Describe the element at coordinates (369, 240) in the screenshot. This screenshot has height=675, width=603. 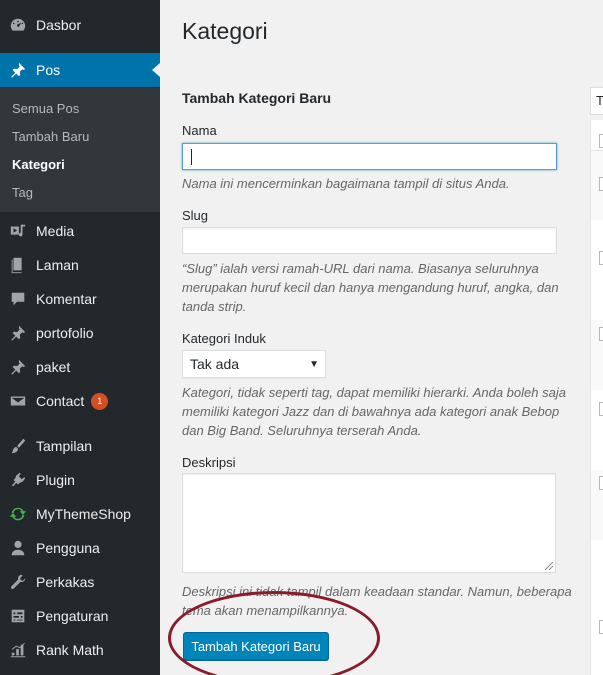
I see `slug-input` at that location.